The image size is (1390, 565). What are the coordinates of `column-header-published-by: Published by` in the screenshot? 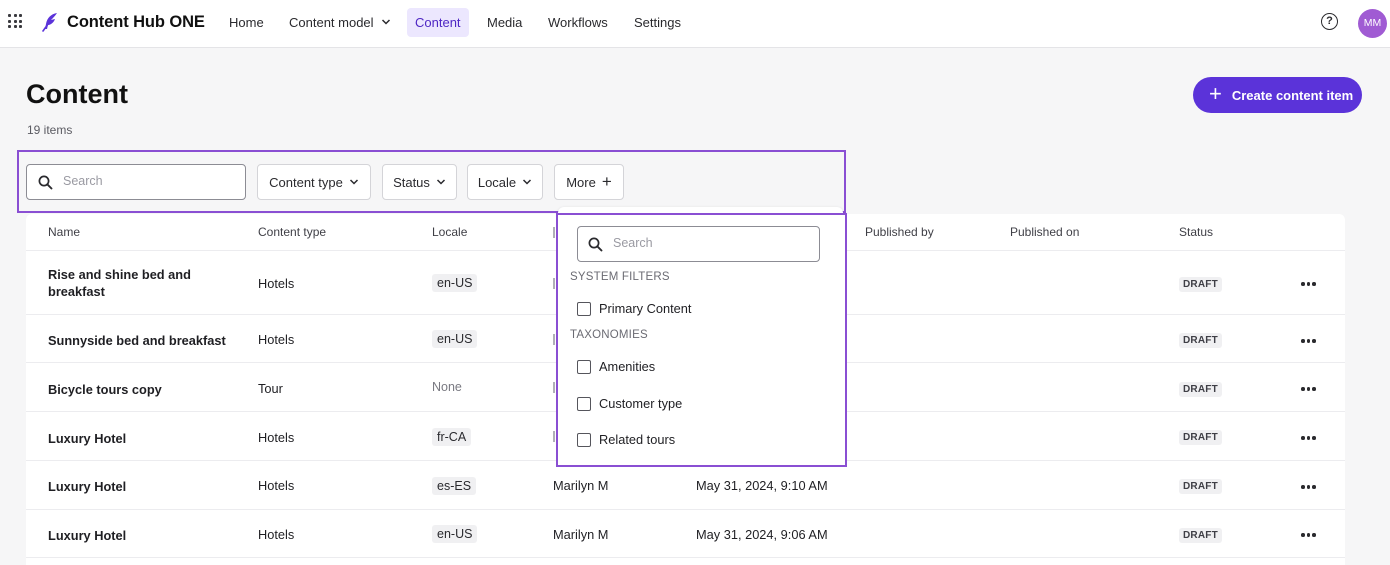 It's located at (899, 232).